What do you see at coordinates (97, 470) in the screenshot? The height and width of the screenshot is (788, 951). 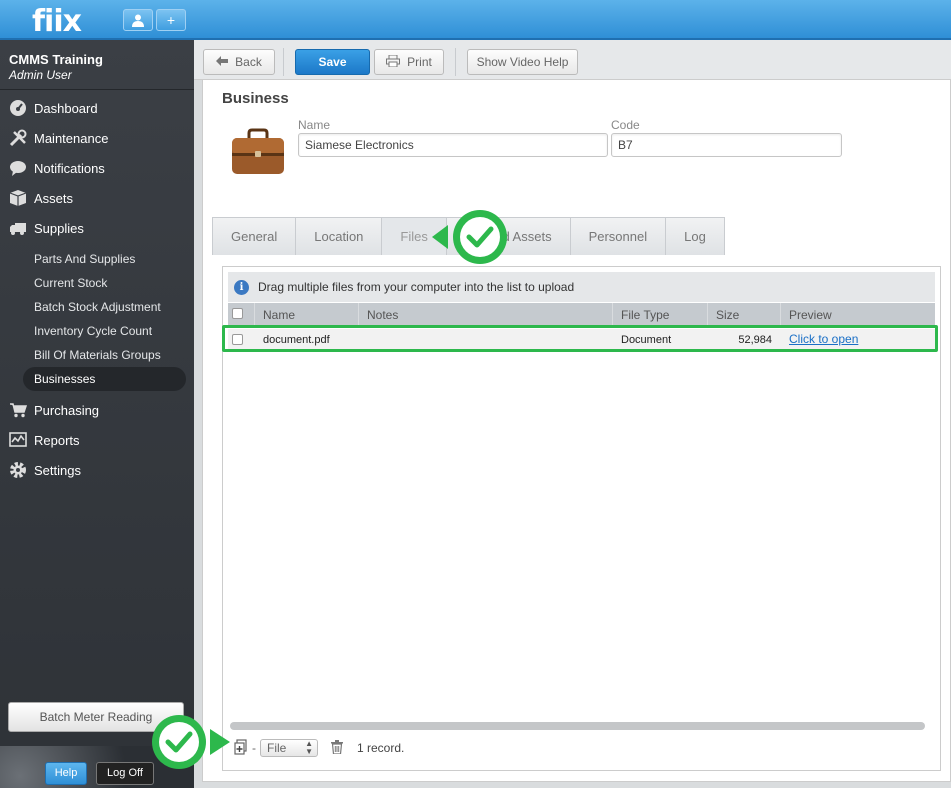 I see `sidebar-item-settings: Settings` at bounding box center [97, 470].